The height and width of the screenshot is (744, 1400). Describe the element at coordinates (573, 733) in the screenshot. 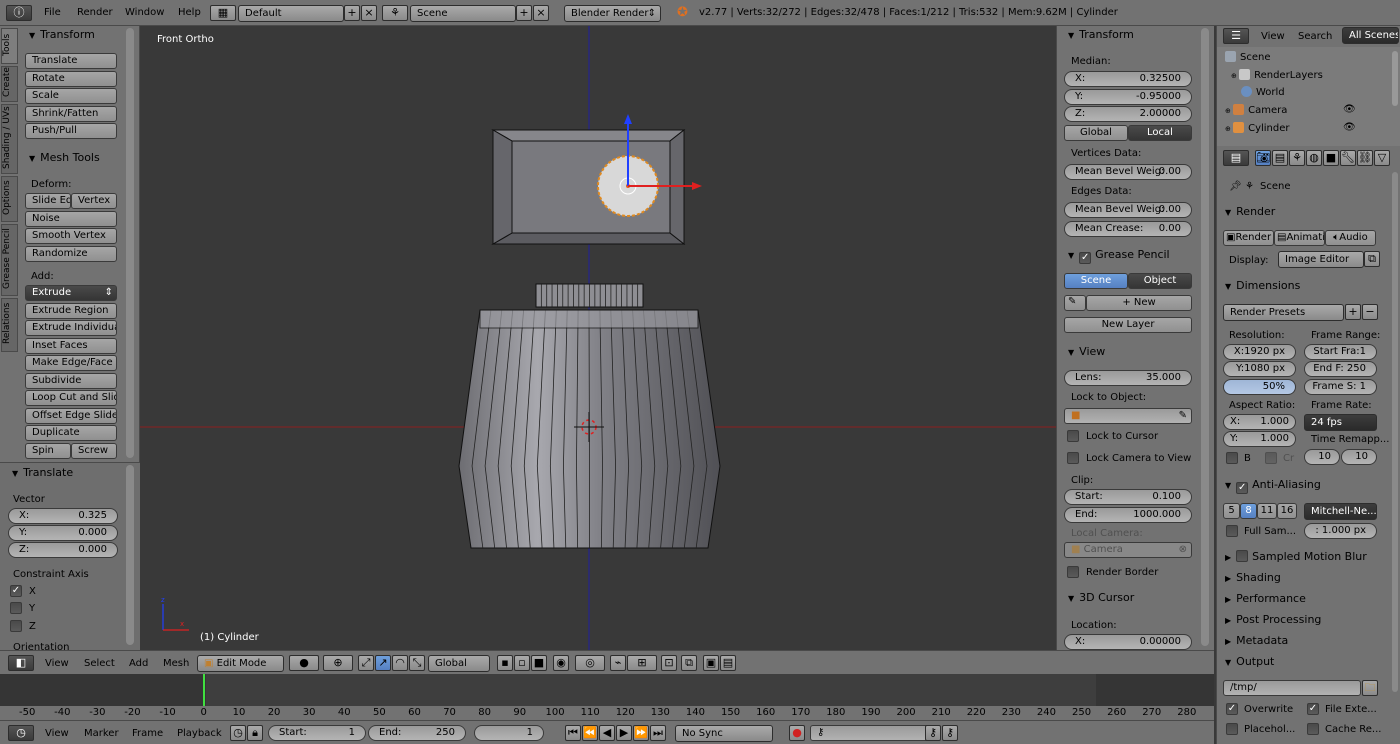

I see `jump-start-icon: ⏮` at that location.